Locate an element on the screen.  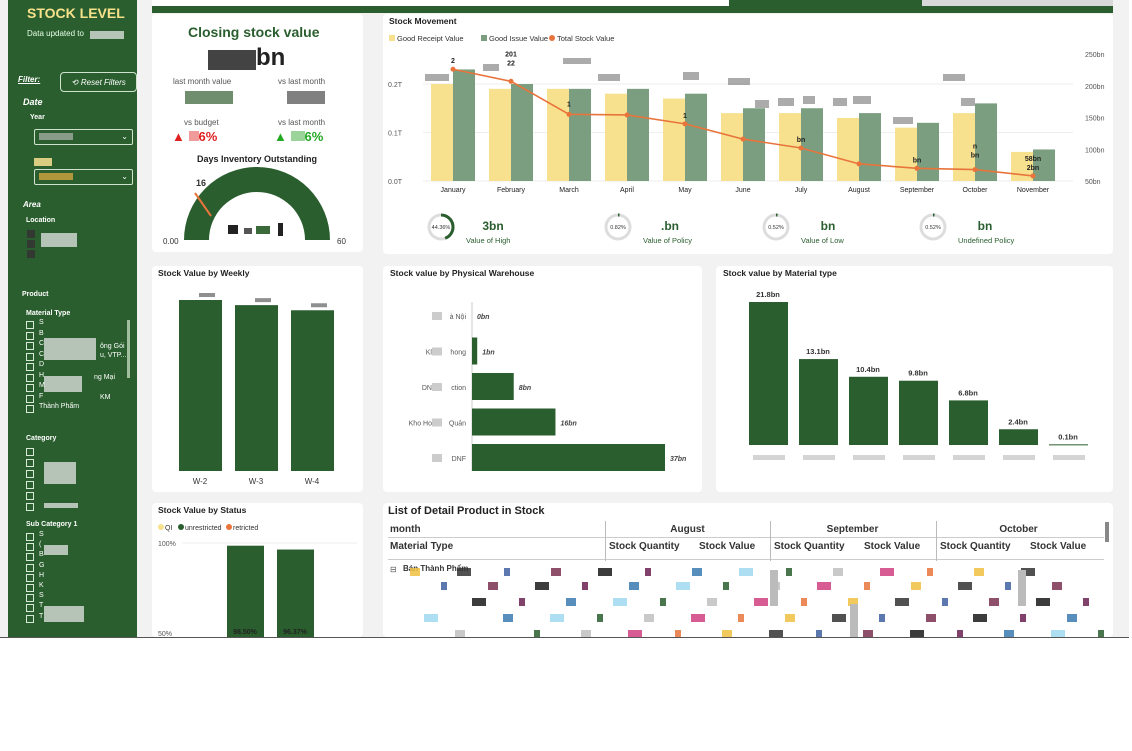
material-value: 0.1bn is located at coordinates (1068, 436).